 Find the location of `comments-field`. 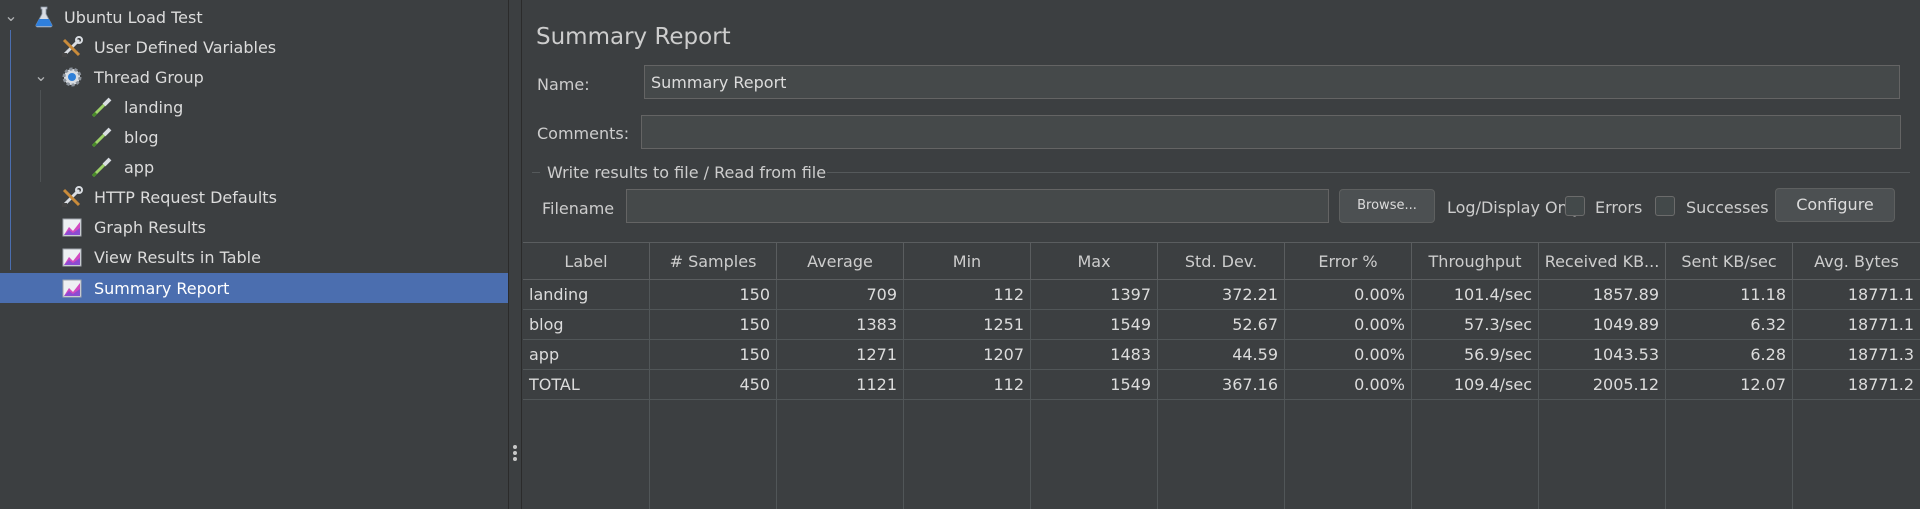

comments-field is located at coordinates (1271, 132).